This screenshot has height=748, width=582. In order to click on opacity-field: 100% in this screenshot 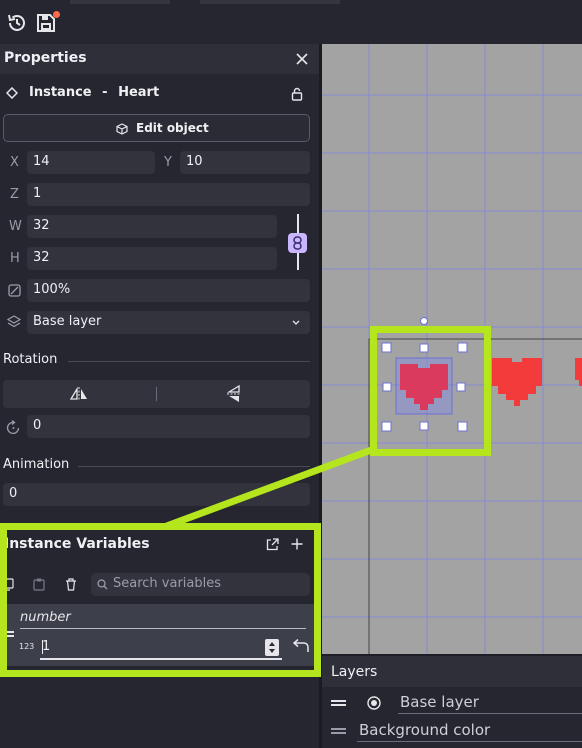, I will do `click(168, 290)`.